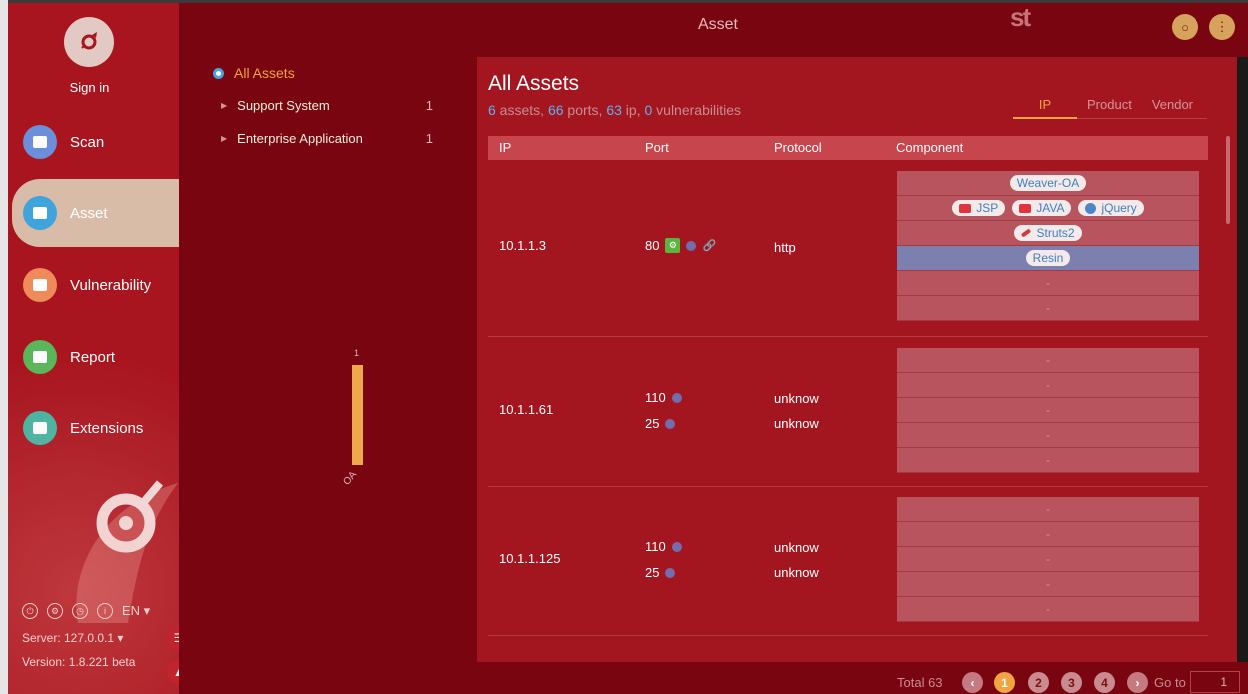 Image resolution: width=1248 pixels, height=694 pixels. What do you see at coordinates (327, 138) in the screenshot?
I see `tree-item-enterprise-application: ▶ Enterprise Application 1` at bounding box center [327, 138].